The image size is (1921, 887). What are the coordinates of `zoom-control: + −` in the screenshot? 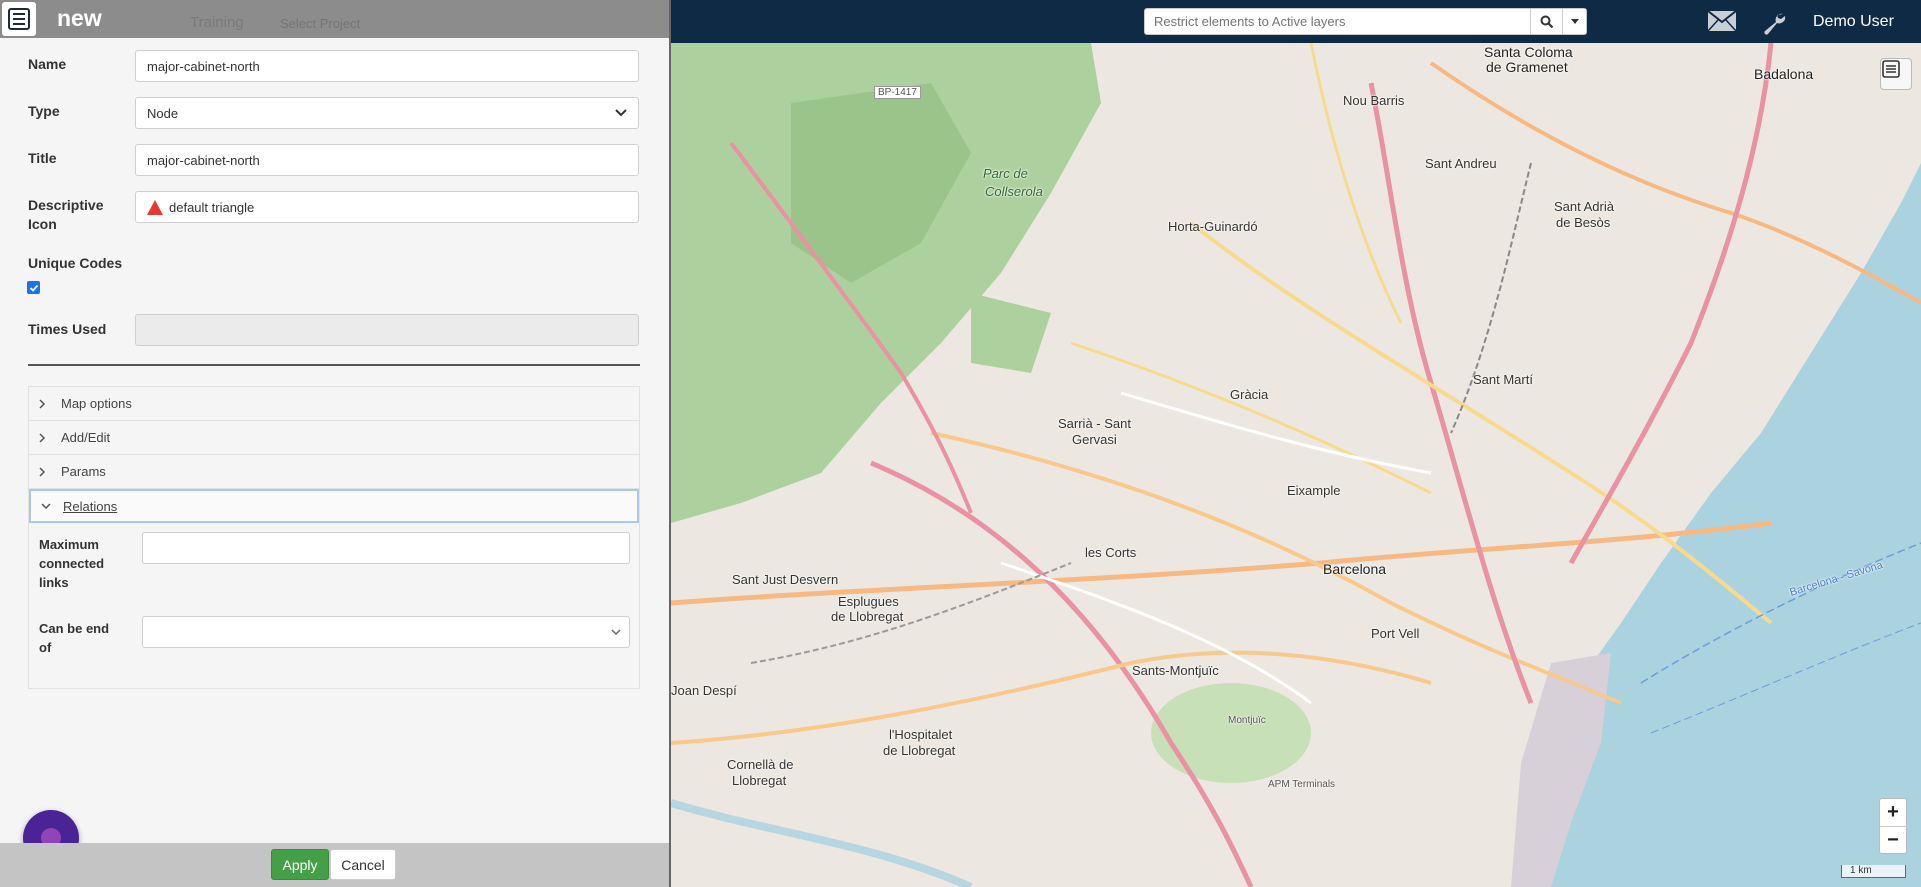 It's located at (1893, 826).